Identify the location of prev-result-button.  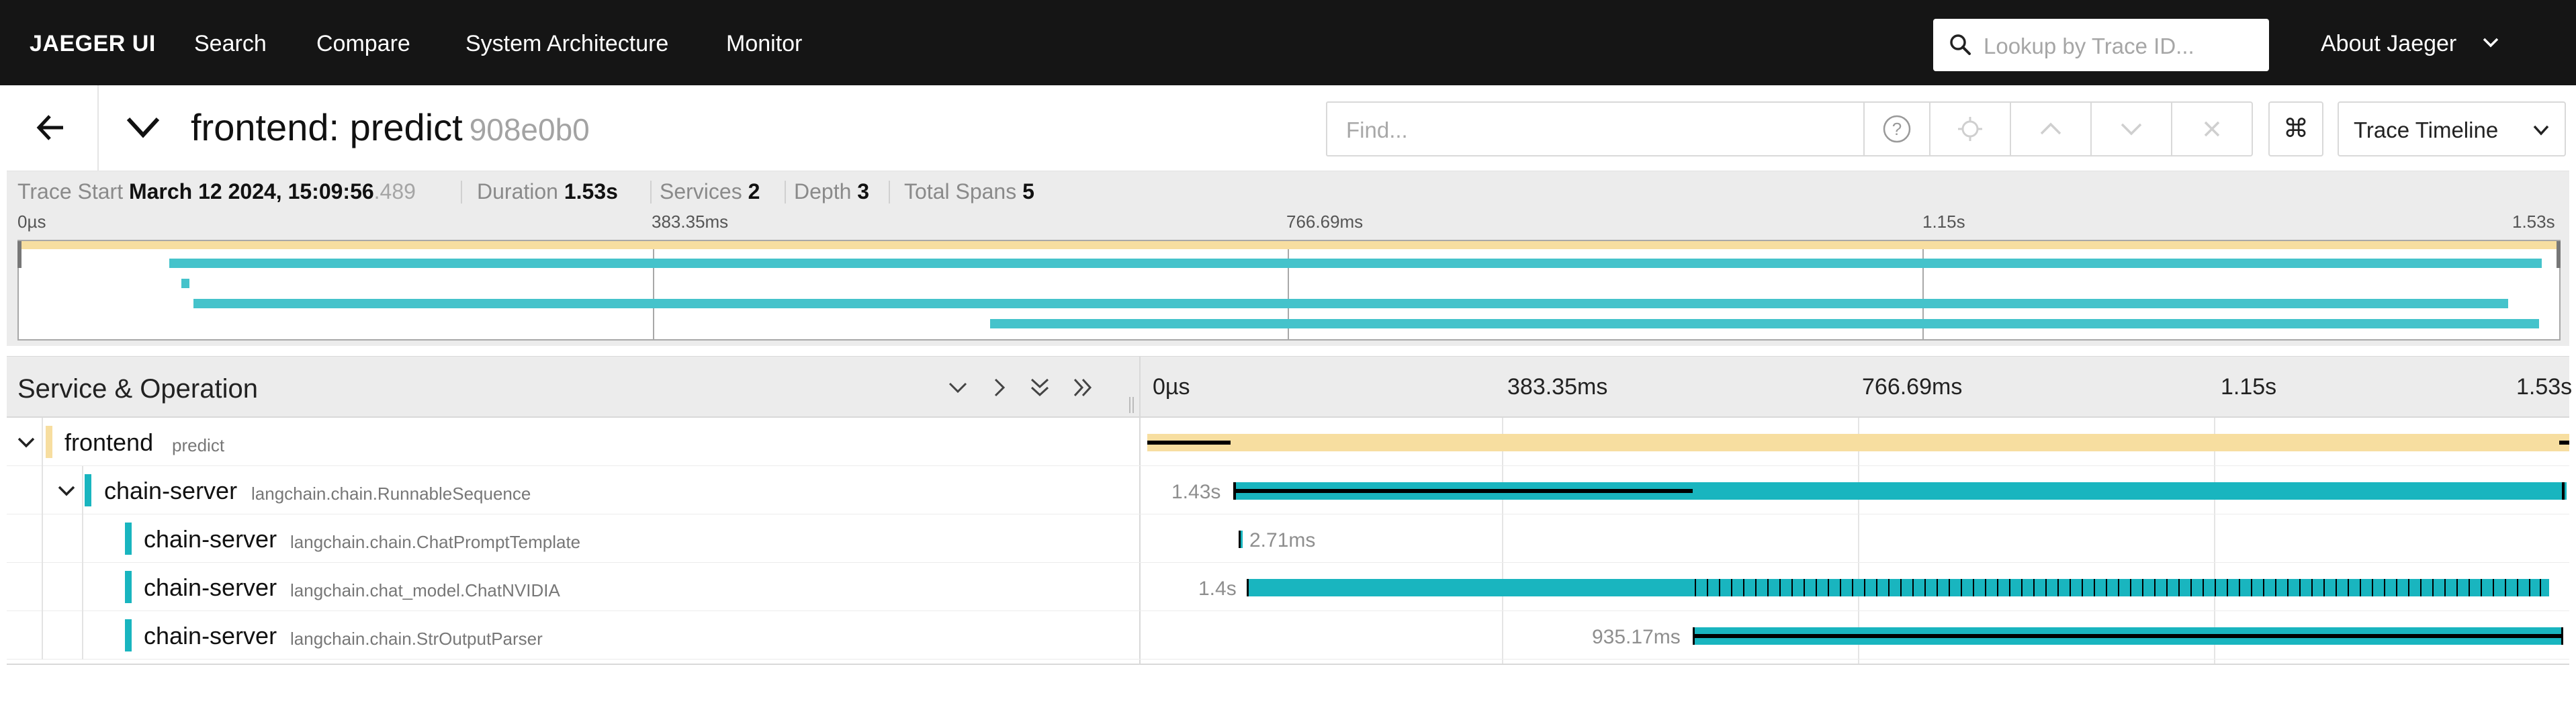
(2051, 129).